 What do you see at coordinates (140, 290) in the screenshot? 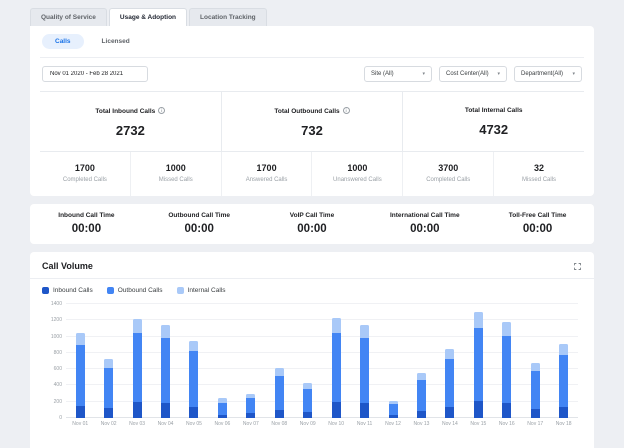
I see `legend-label: Outbound Calls` at bounding box center [140, 290].